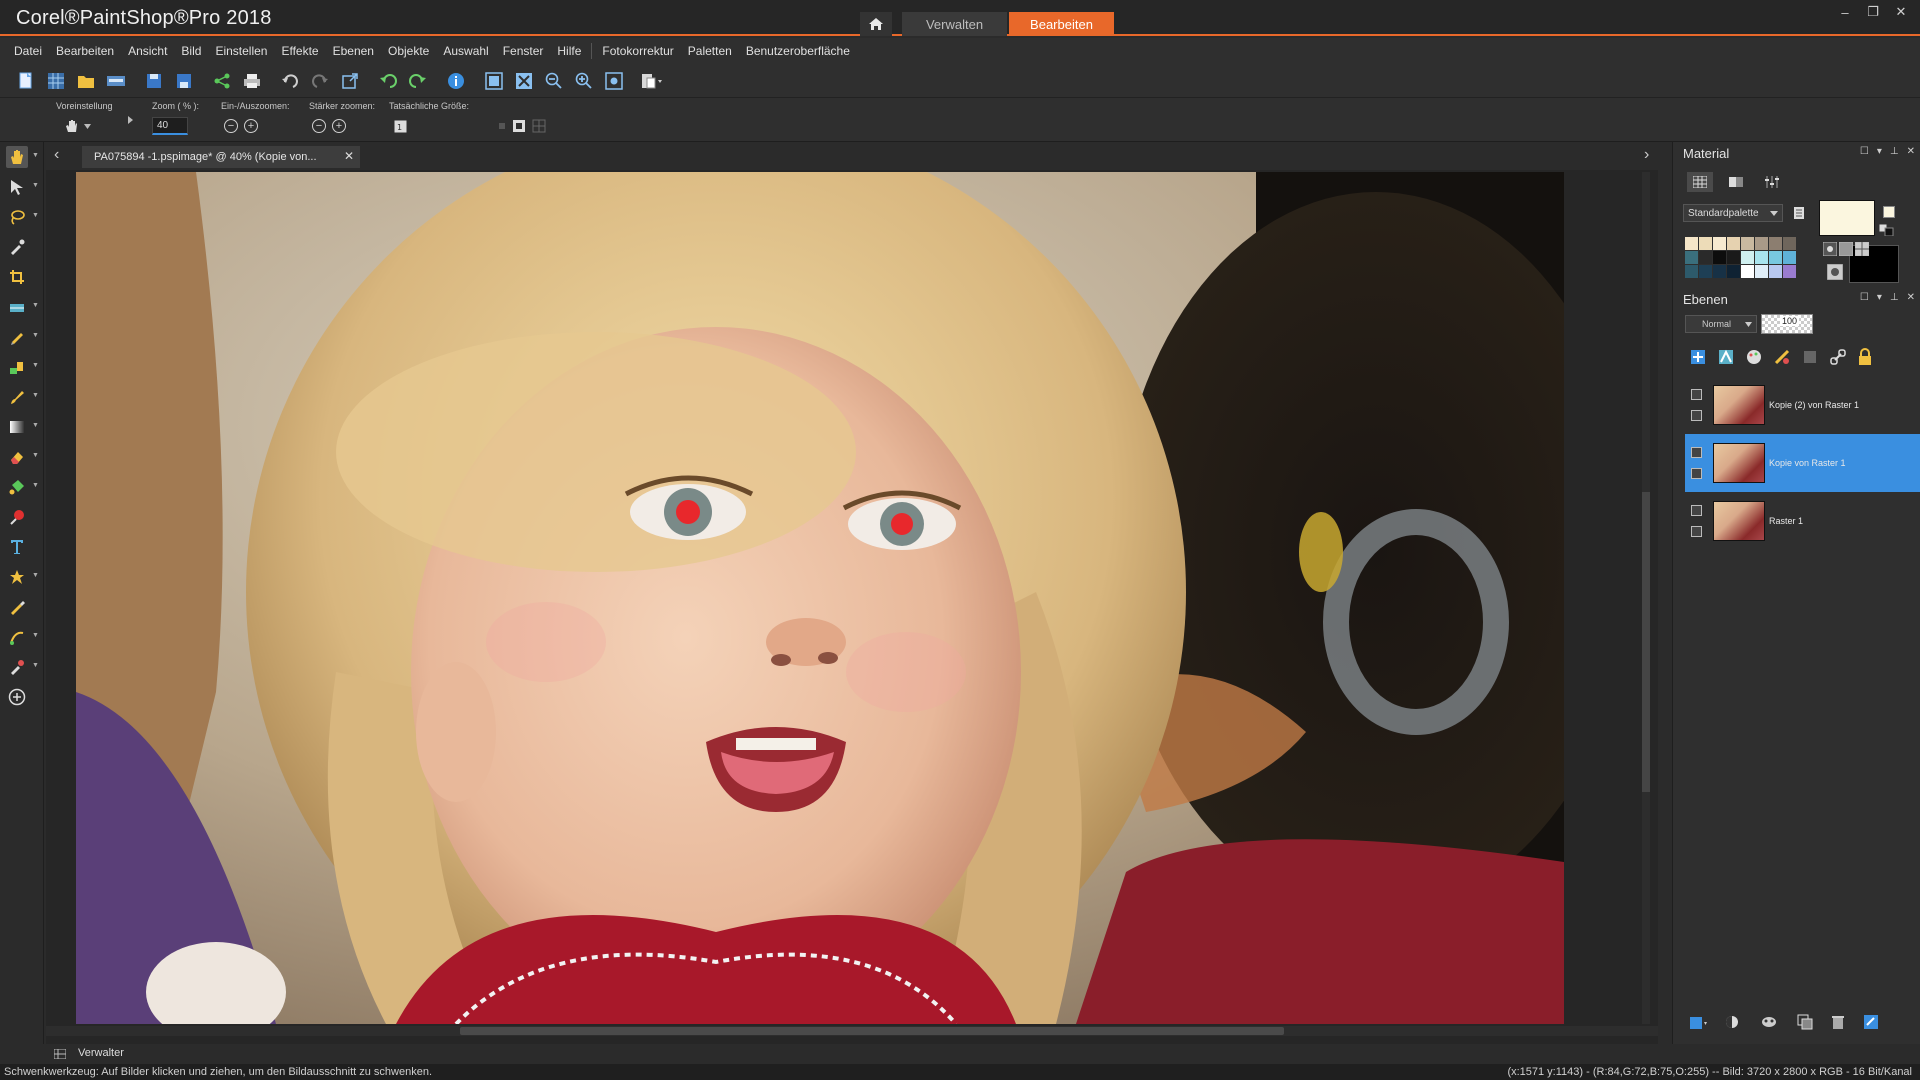  I want to click on mask-layer-icon, so click(1810, 357).